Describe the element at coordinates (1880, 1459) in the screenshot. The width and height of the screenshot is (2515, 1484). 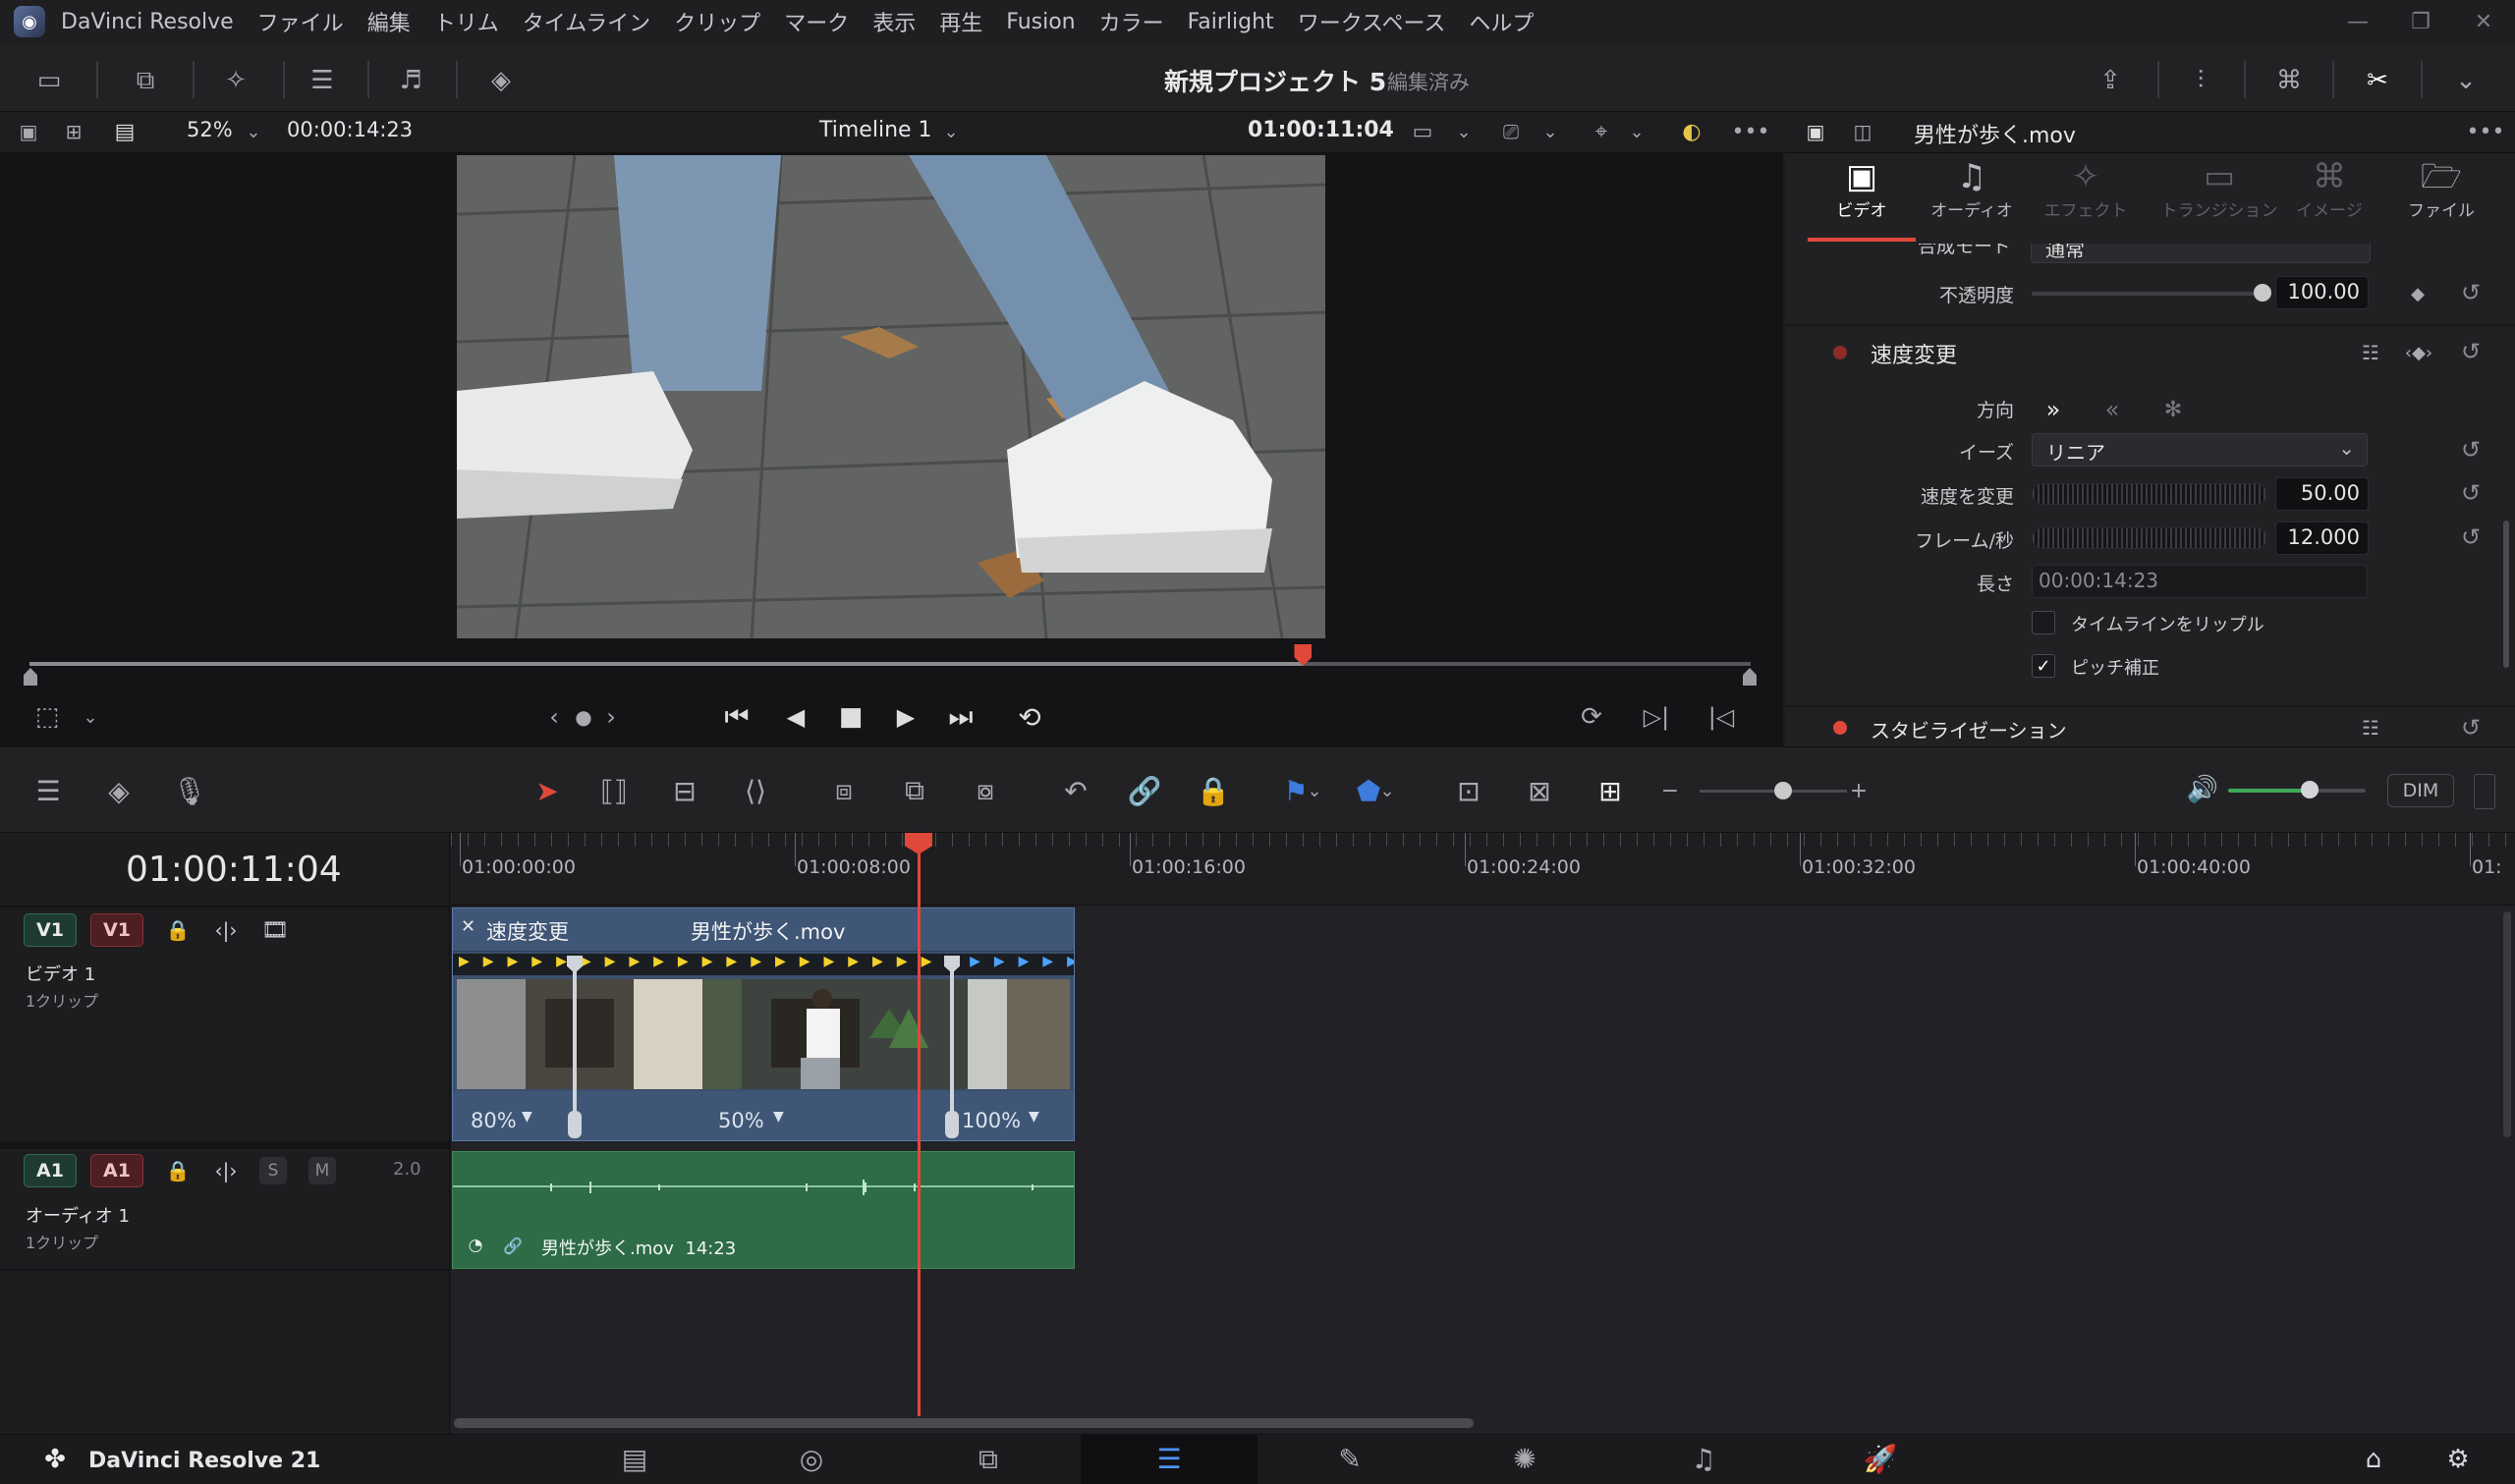
I see `deliver-page-icon: 🚀` at that location.